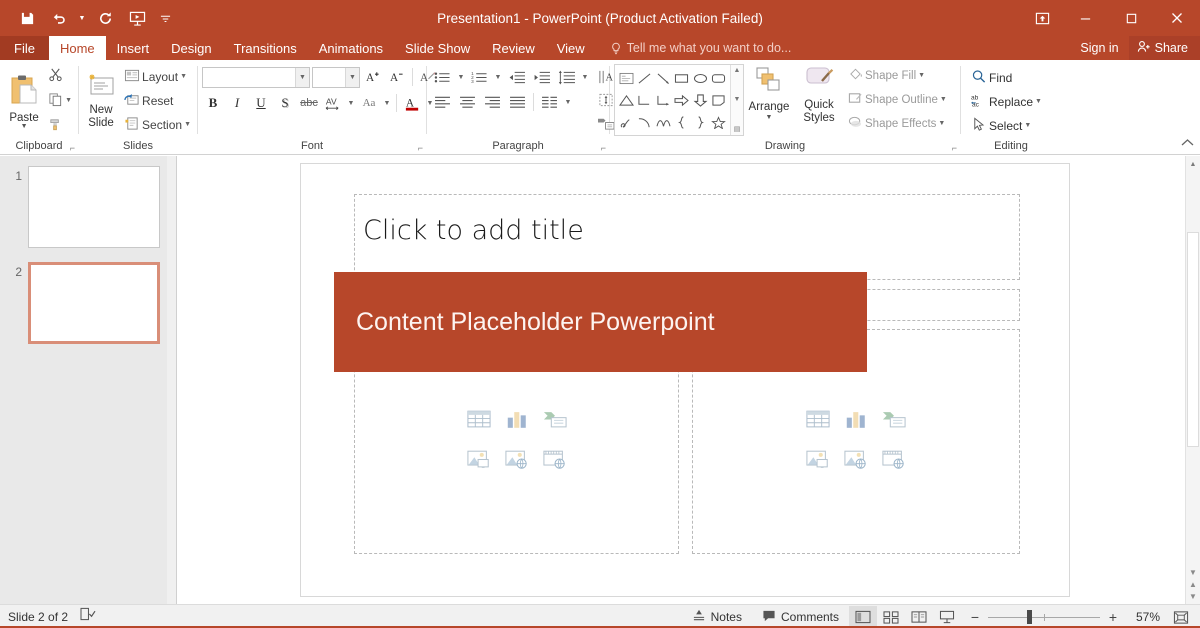  I want to click on reading-view-button, so click(919, 617).